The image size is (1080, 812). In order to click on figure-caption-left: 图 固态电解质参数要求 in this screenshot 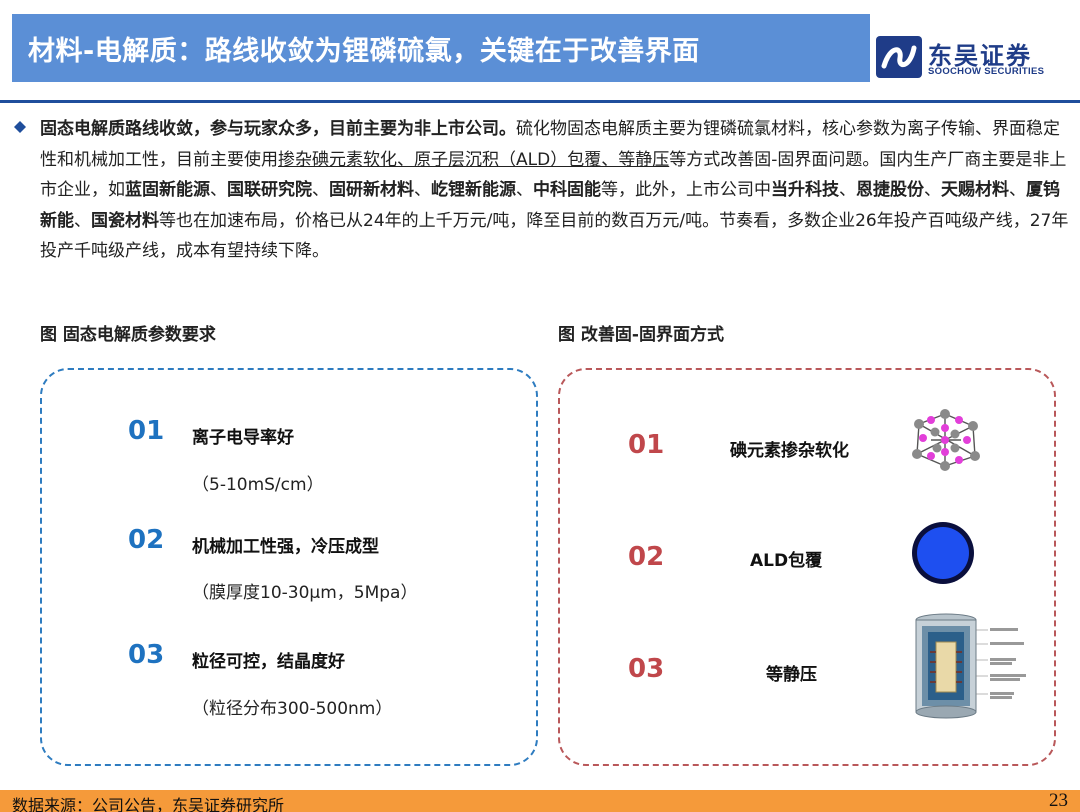, I will do `click(128, 335)`.